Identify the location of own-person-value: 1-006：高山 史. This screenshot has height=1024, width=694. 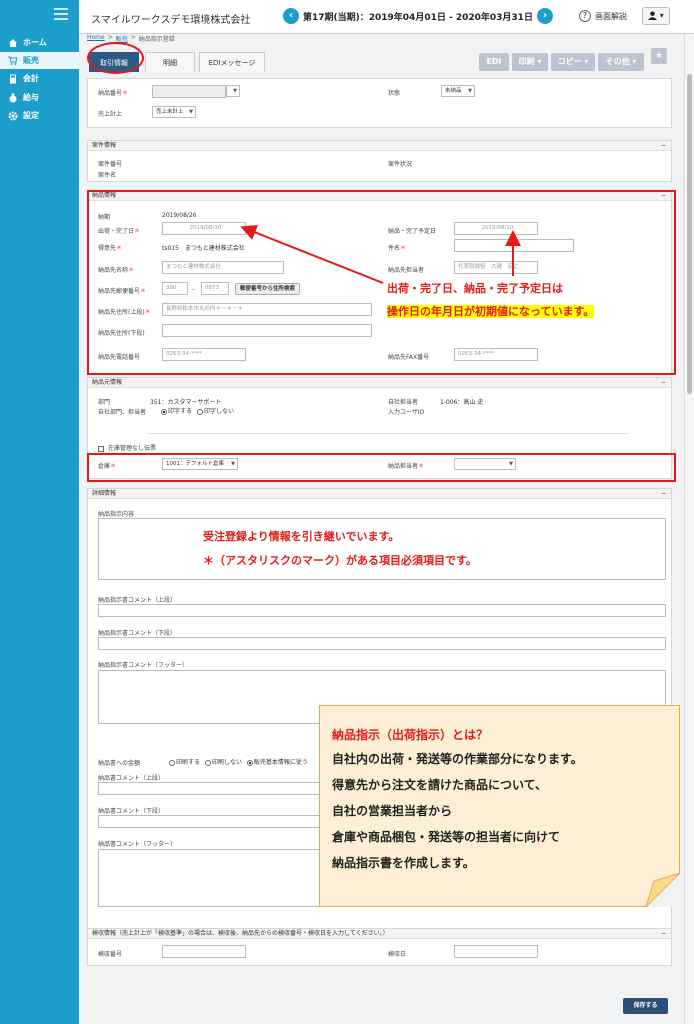
(462, 402).